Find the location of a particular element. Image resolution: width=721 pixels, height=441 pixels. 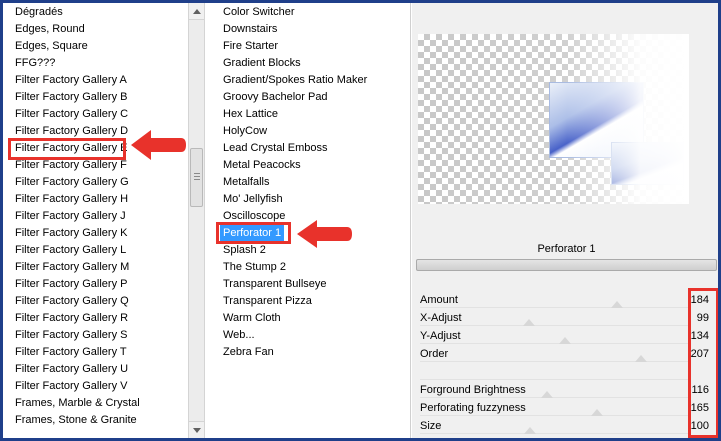

category-item: Filter Factory Gallery M is located at coordinates (72, 267).